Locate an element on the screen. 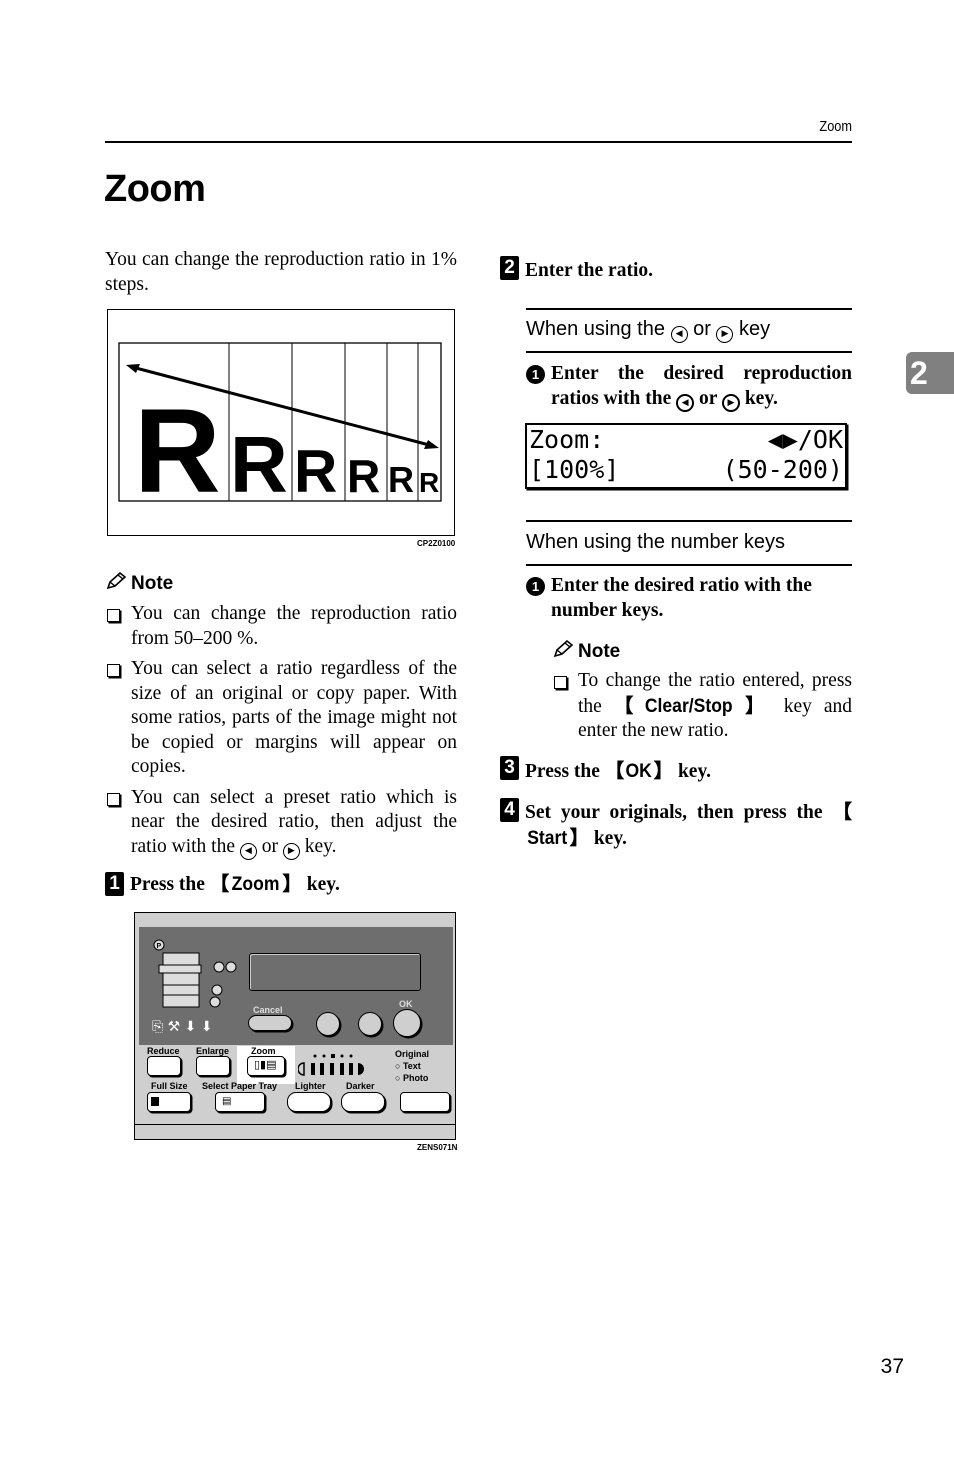  lcd-hint: ◀▶/OK is located at coordinates (805, 439).